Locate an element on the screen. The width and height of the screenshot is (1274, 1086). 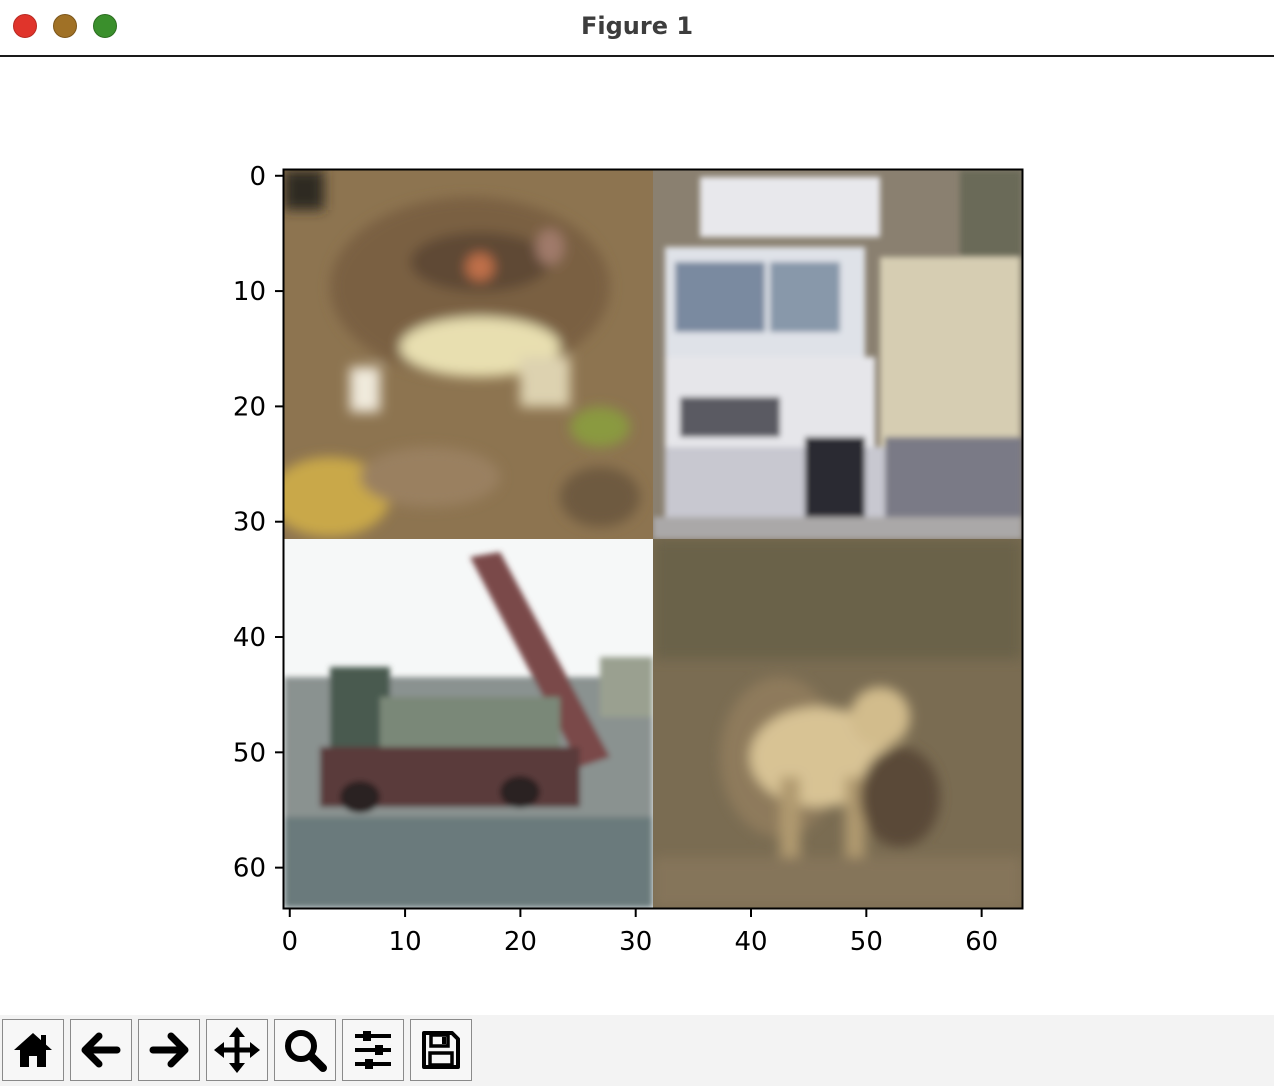
window-title: Figure 1 is located at coordinates (637, 26).